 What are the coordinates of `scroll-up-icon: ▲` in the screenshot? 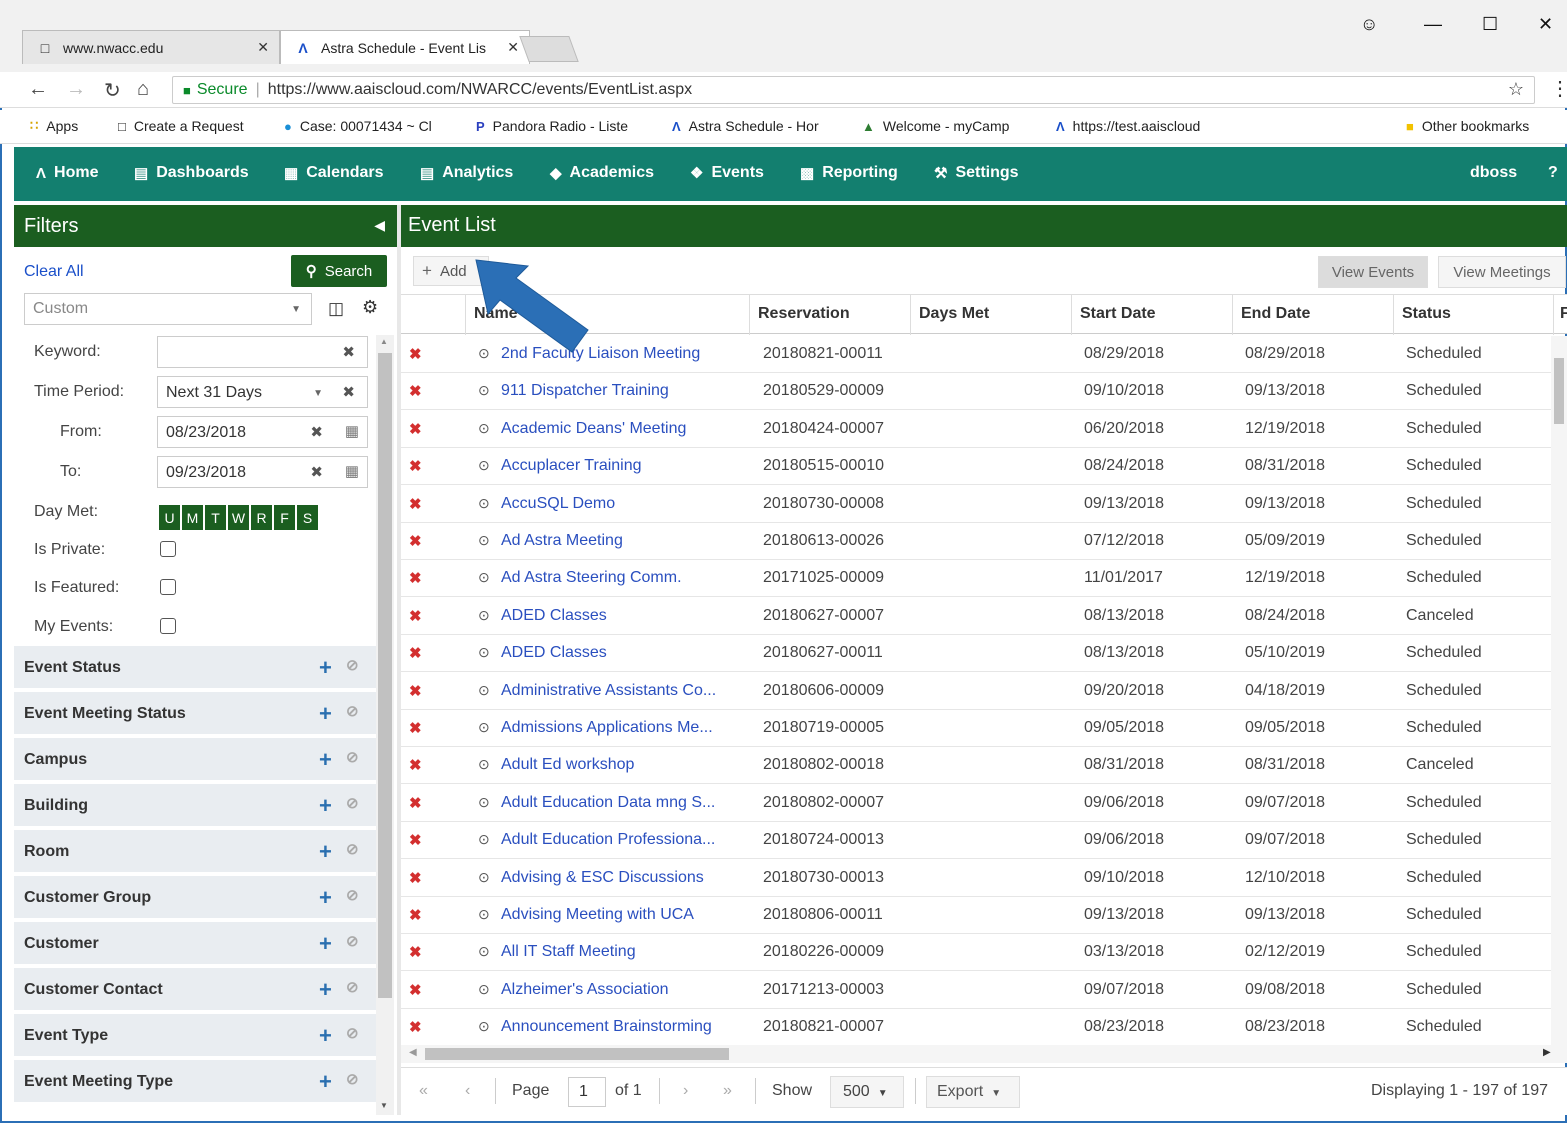 It's located at (384, 341).